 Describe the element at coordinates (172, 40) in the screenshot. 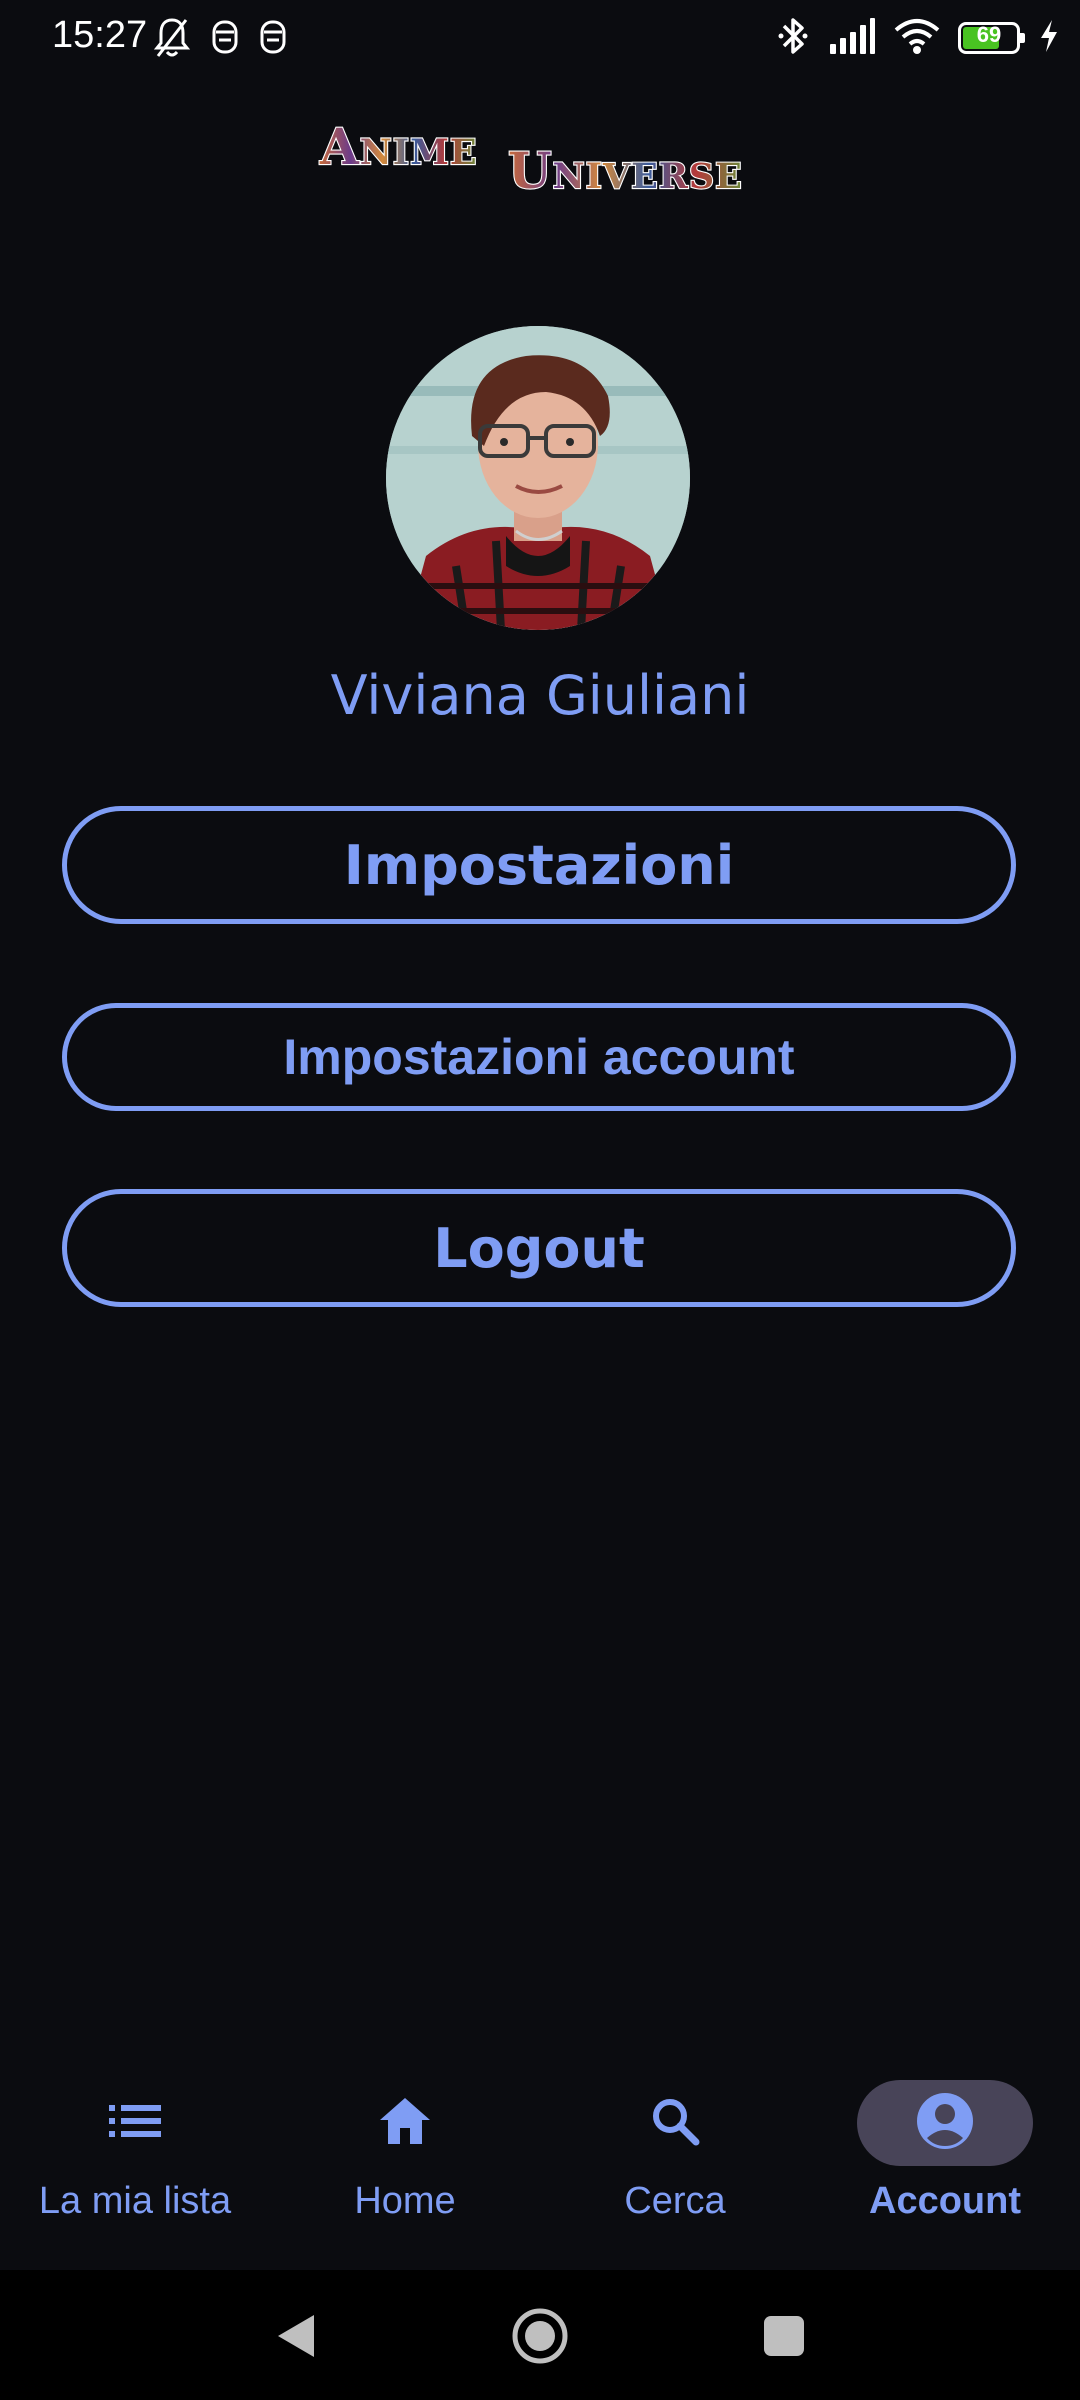

I see `bell-off-icon` at that location.